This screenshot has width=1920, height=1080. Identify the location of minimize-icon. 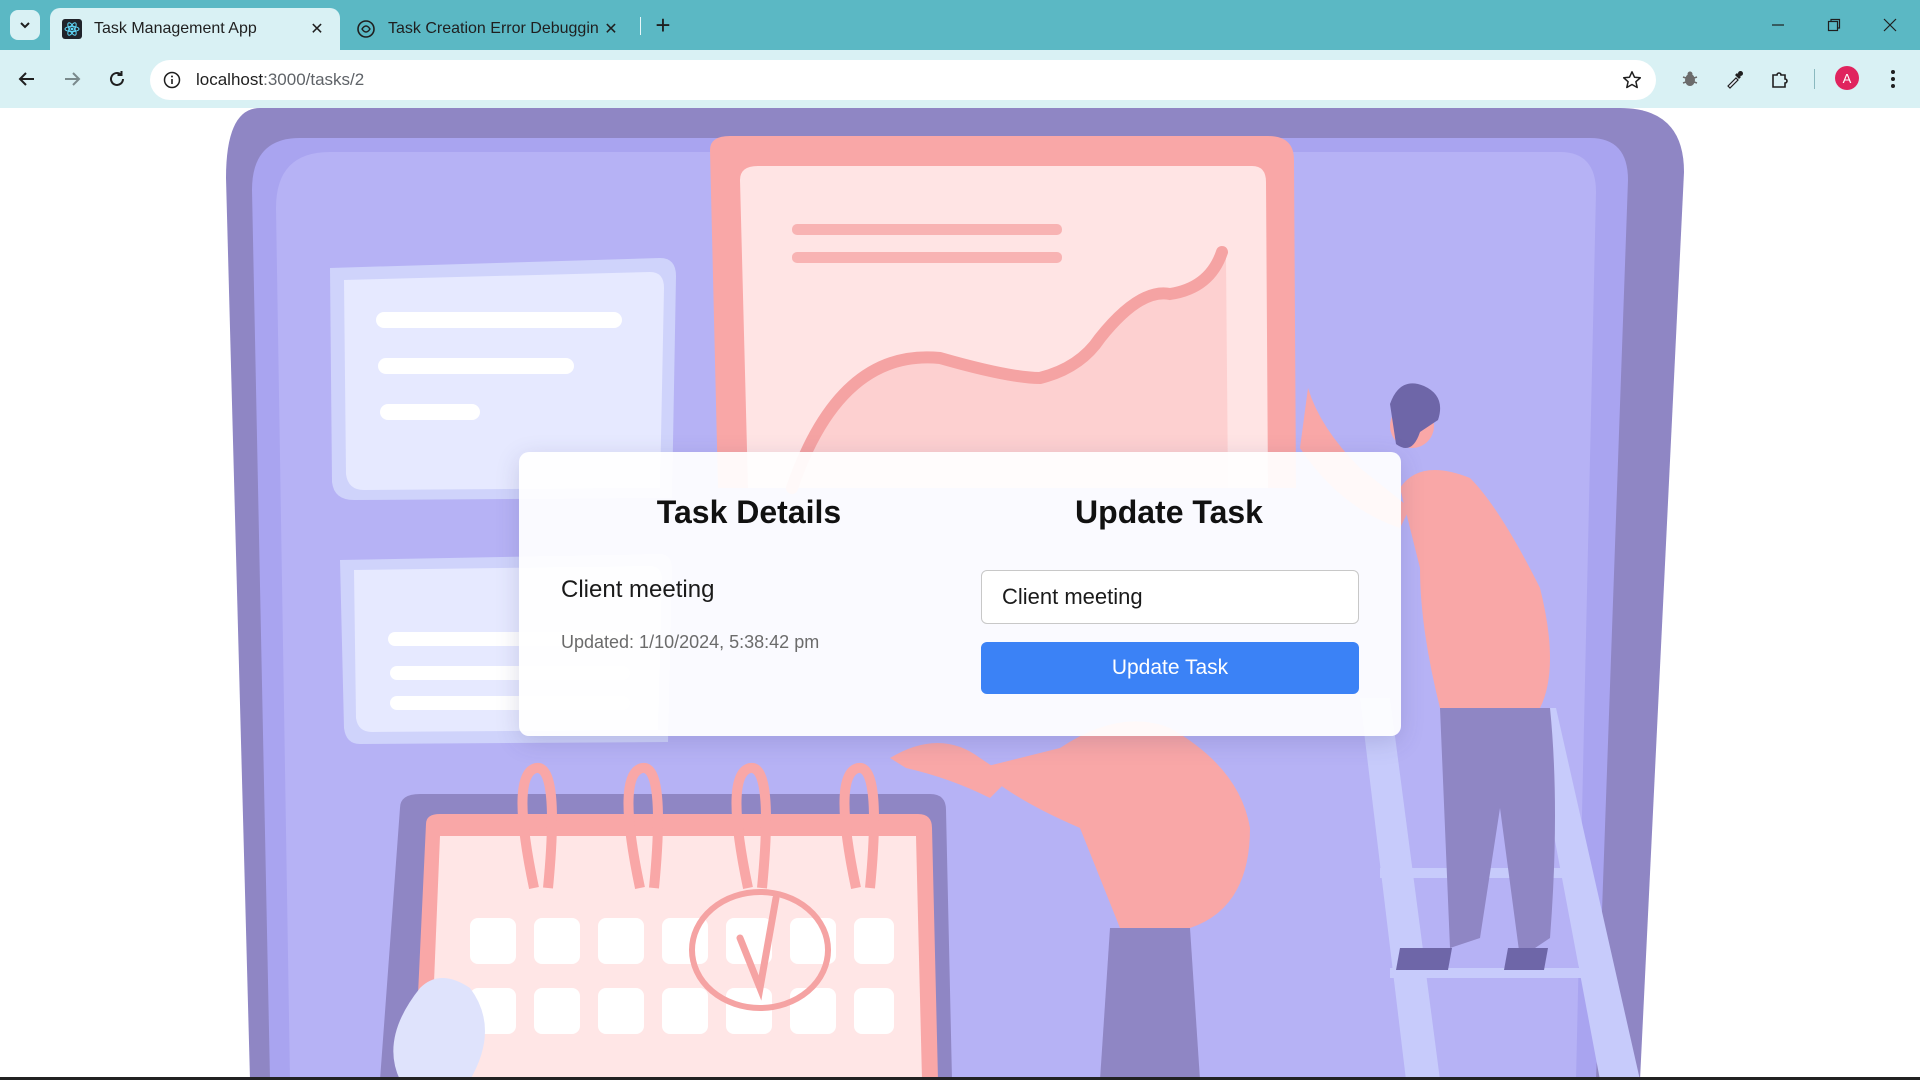
(1778, 25).